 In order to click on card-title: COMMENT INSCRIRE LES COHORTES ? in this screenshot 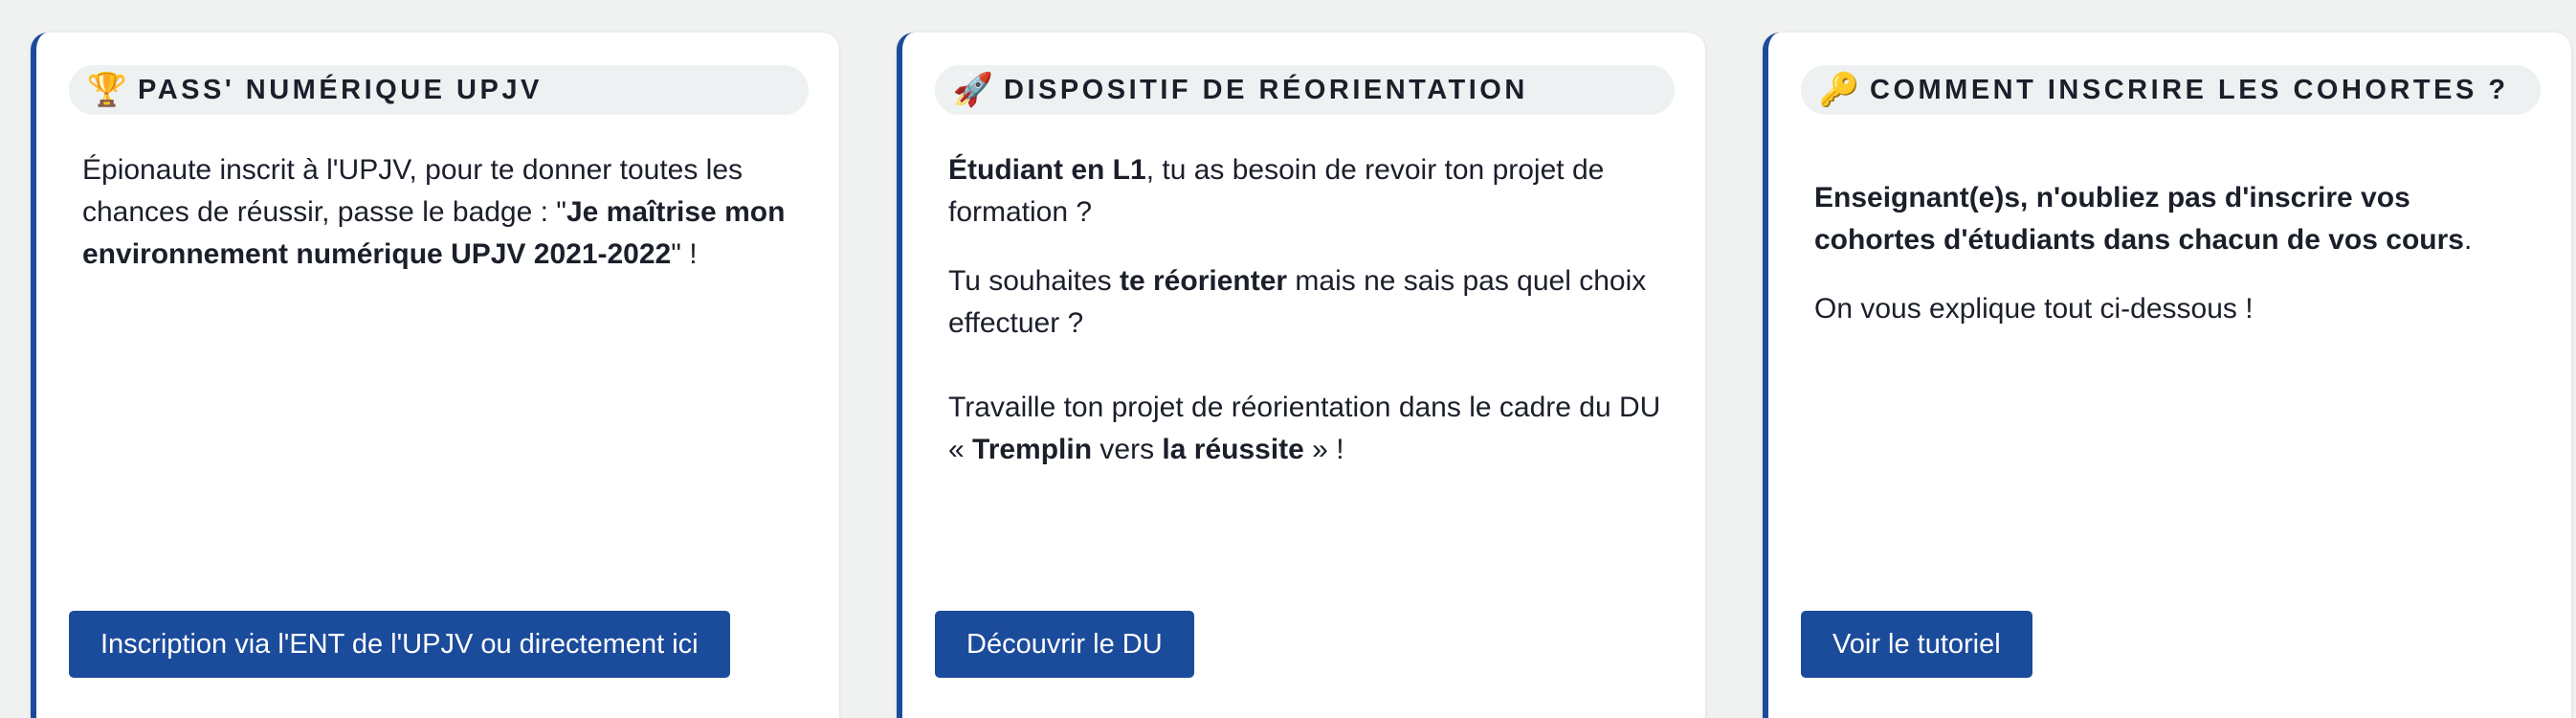, I will do `click(2189, 89)`.